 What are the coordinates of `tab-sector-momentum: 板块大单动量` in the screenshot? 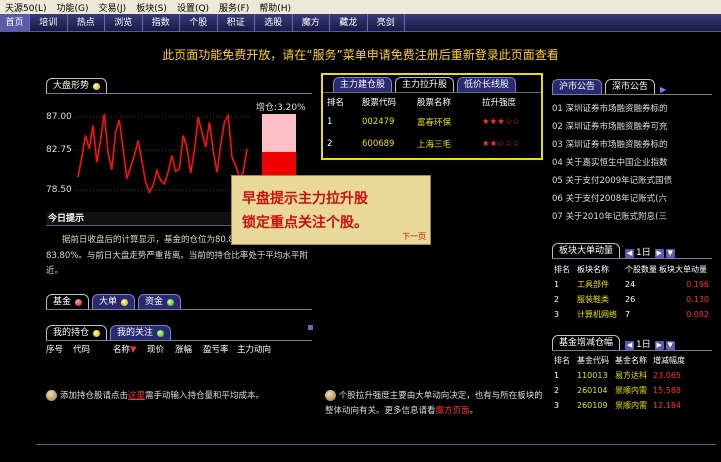 It's located at (586, 250).